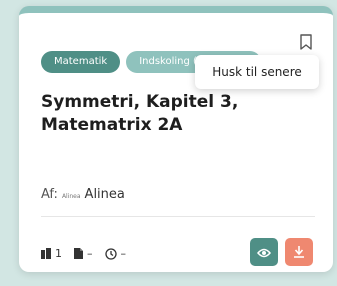 This screenshot has width=337, height=286. What do you see at coordinates (78, 253) in the screenshot?
I see `document-icon` at bounding box center [78, 253].